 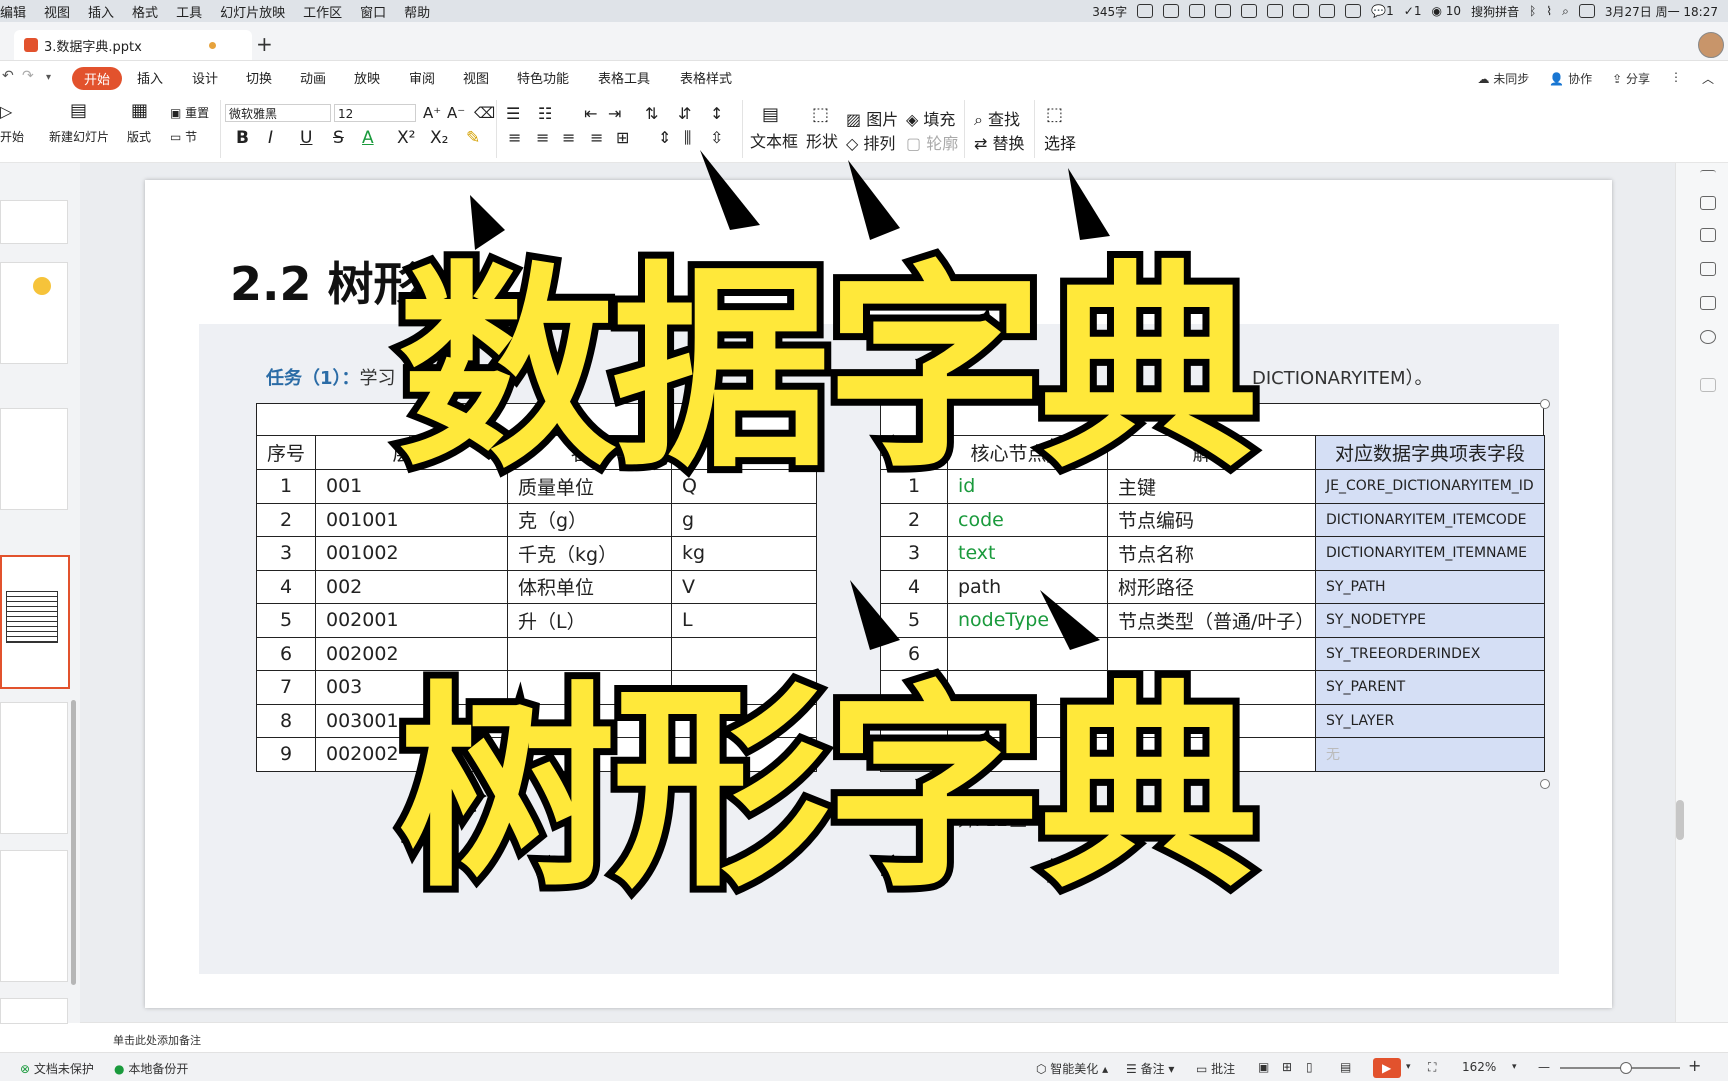 I want to click on collab-button: 👤 协作, so click(x=1570, y=78).